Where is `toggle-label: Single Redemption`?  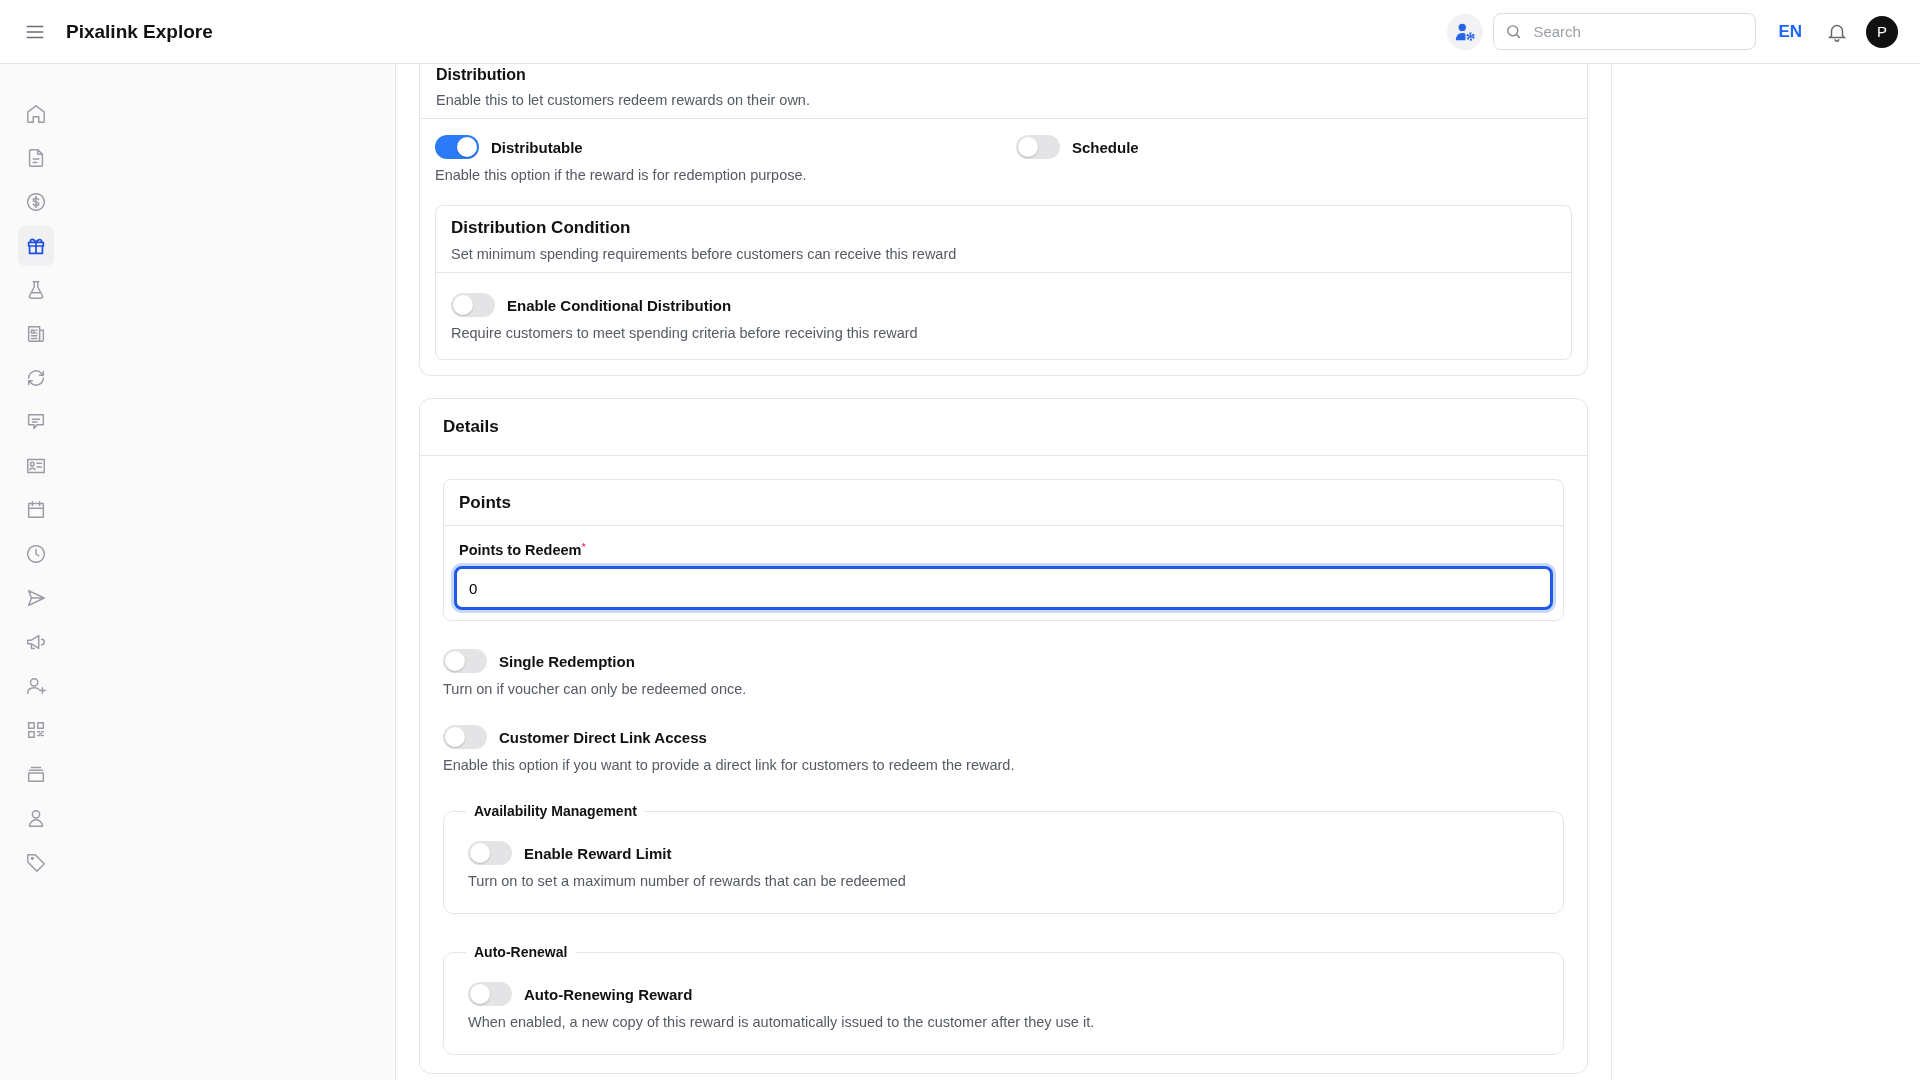 toggle-label: Single Redemption is located at coordinates (567, 661).